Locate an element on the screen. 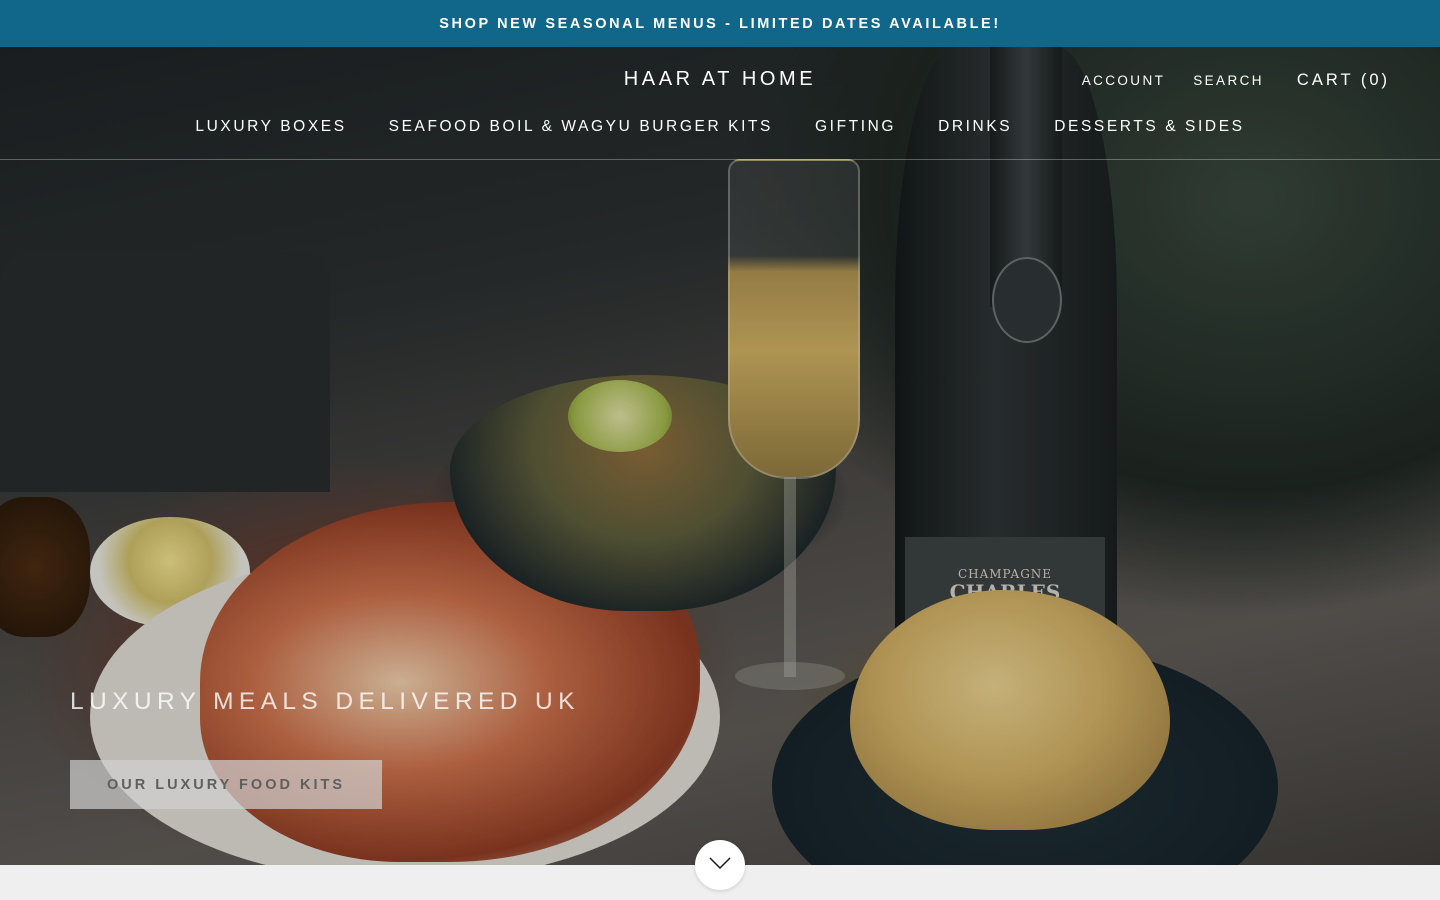 The image size is (1440, 900). header-divider is located at coordinates (720, 159).